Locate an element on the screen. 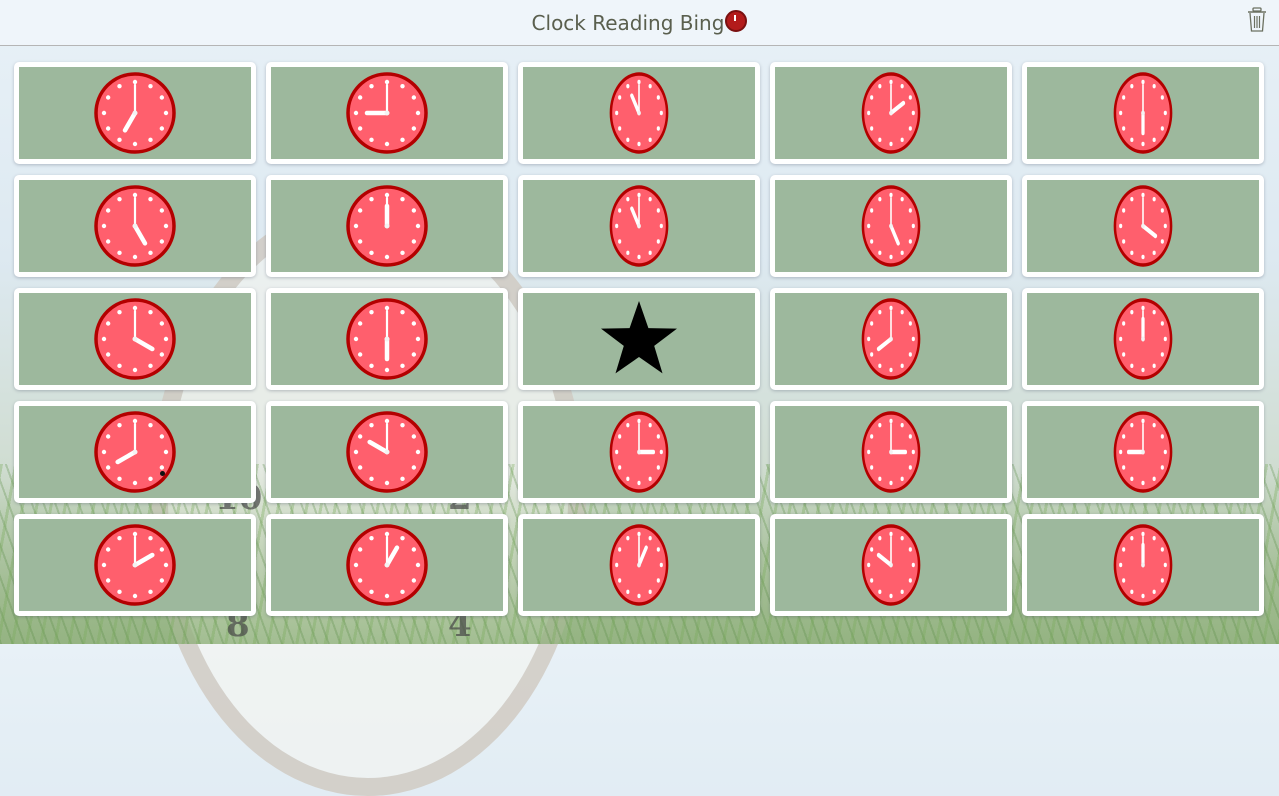  trash-icon is located at coordinates (1257, 19).